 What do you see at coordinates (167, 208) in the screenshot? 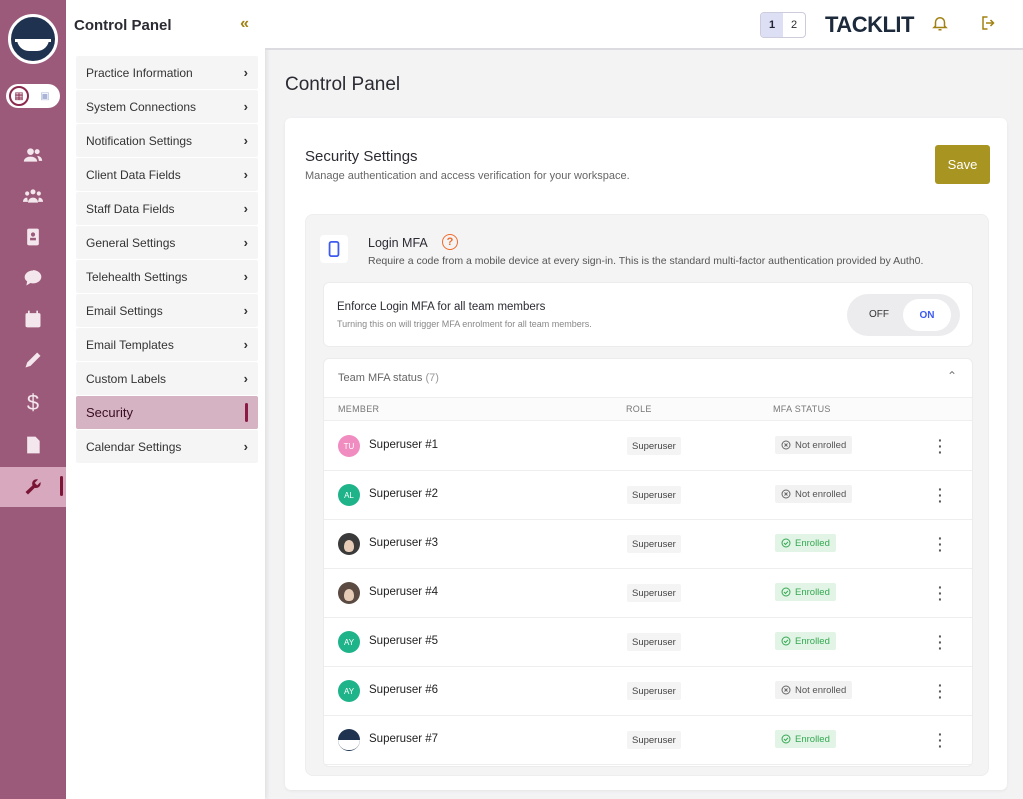
I see `nav-item: Staff Data Fields ›` at bounding box center [167, 208].